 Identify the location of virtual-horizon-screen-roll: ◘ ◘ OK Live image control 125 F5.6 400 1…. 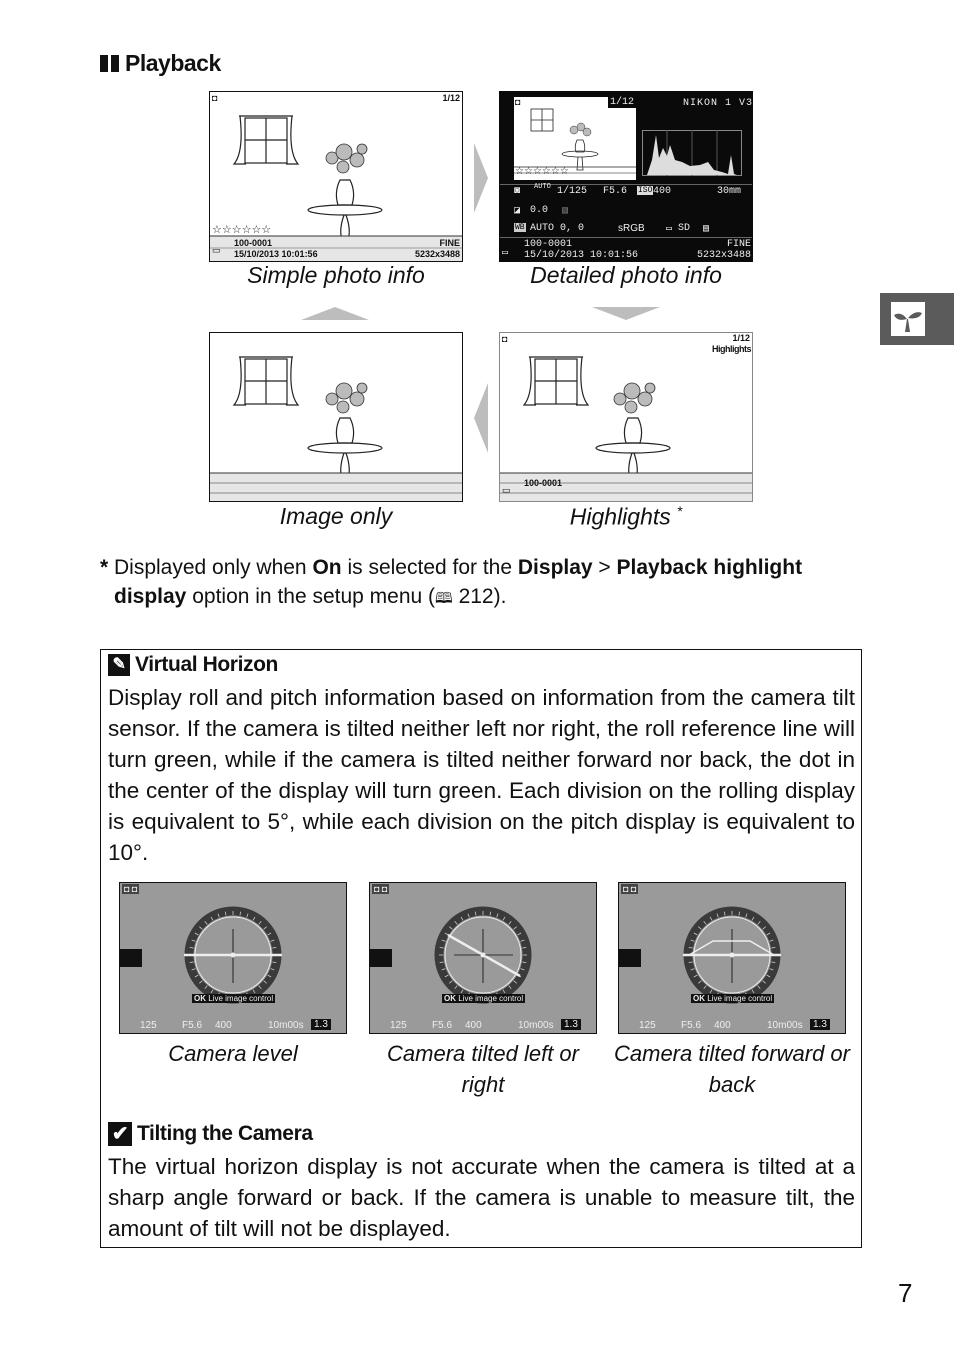
(483, 958).